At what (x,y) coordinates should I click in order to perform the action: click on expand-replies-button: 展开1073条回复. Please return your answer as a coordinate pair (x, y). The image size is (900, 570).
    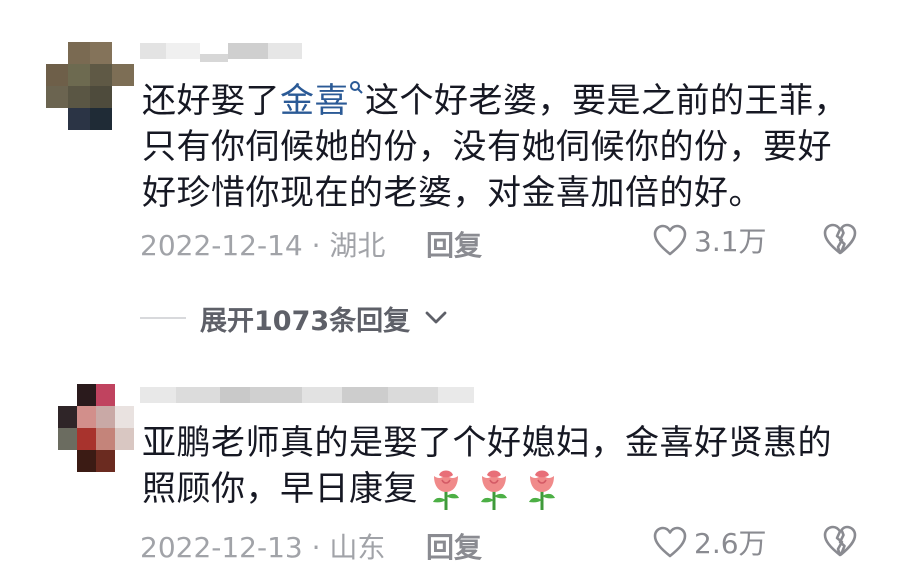
    Looking at the image, I should click on (294, 318).